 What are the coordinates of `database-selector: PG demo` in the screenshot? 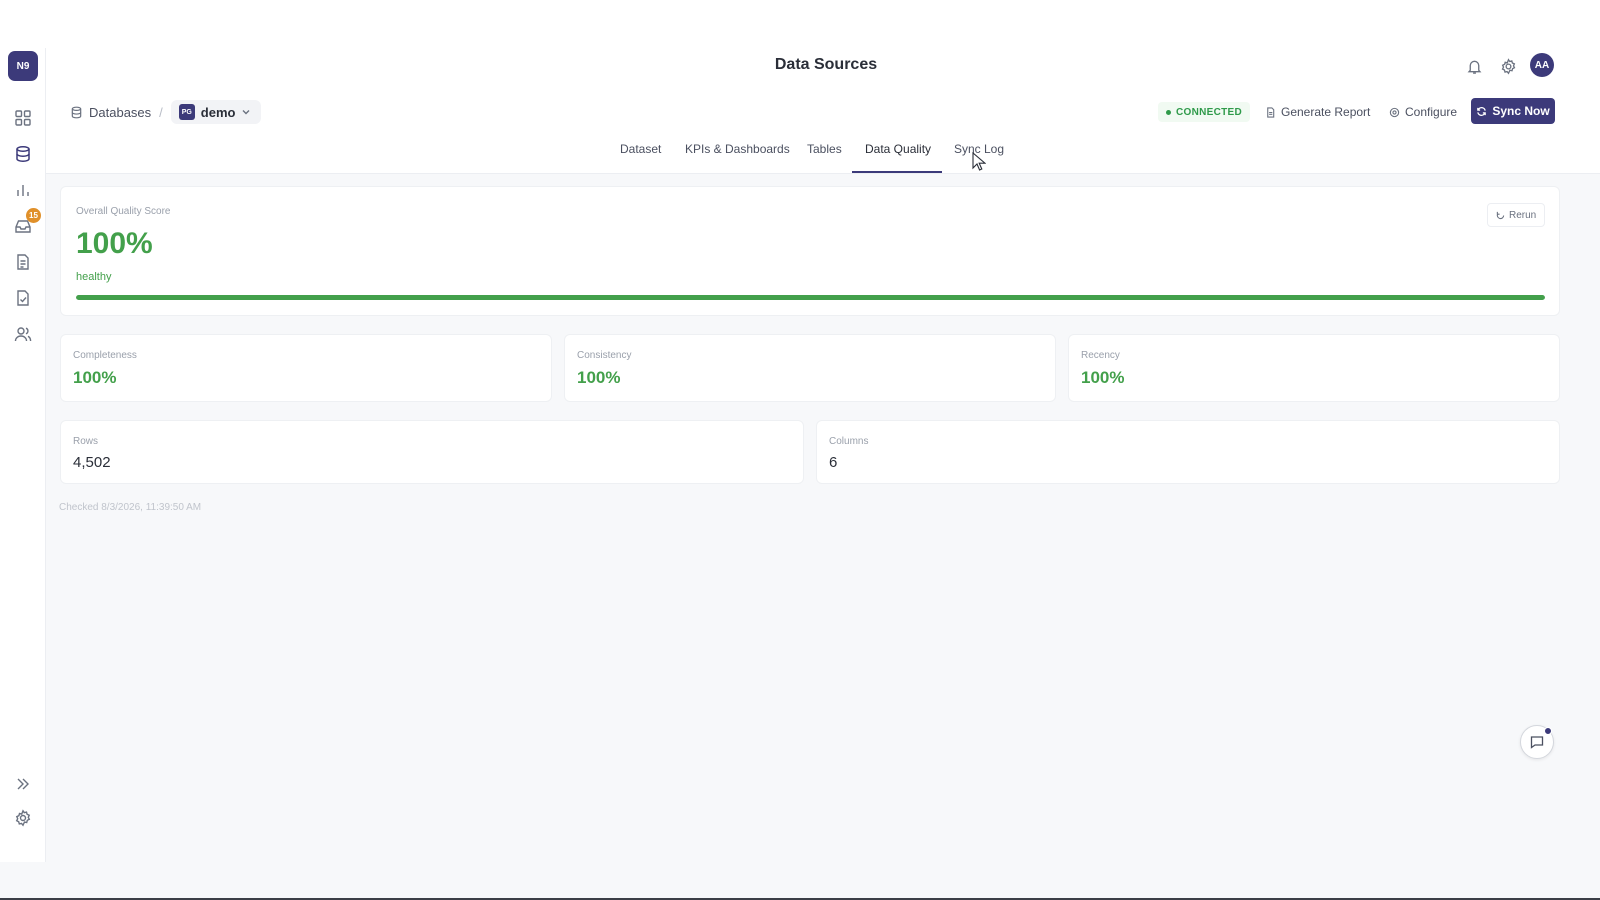 It's located at (216, 112).